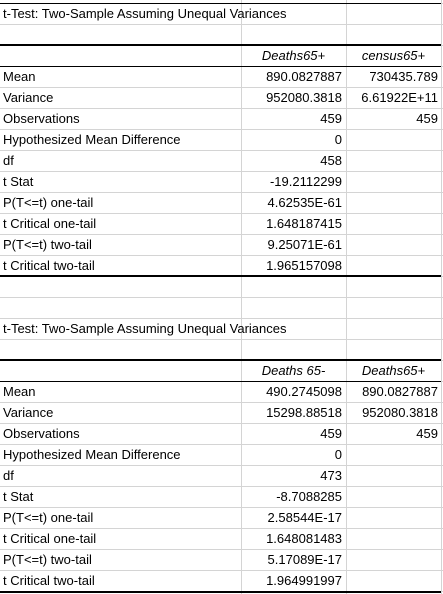  I want to click on table-row: t Critical two-tail 1.965157098, so click(221, 265).